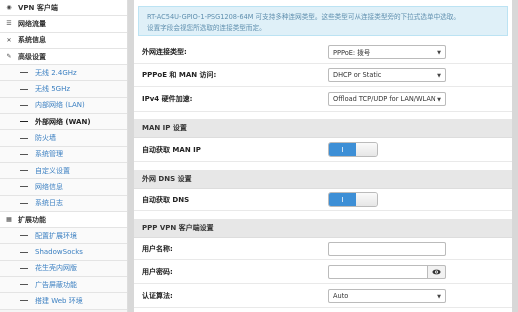 The image size is (518, 312). I want to click on section-wan-dns: 外网 DNS 设置, so click(323, 179).